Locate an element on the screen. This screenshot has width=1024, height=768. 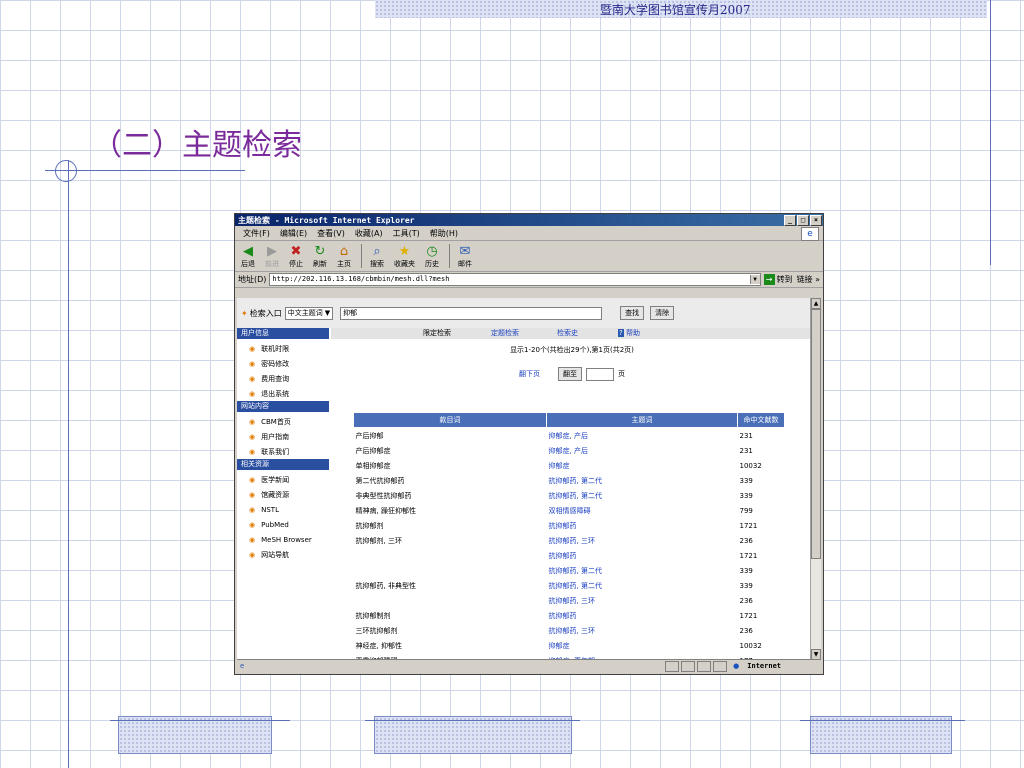
home-button: ⌂ 主页 is located at coordinates (344, 256).